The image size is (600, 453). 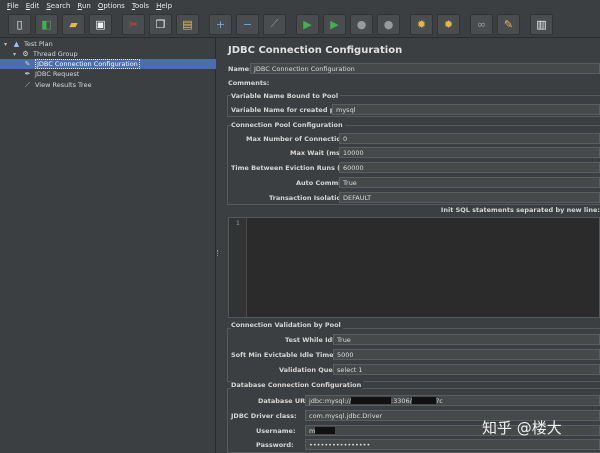 I want to click on toolbar: ▯ ◧ ▰ ▣ ✂ ❐ ▤ + − ⟋ ▶ ▶ ● ● ✹ ✹ ∞ ✎ ▥, so click(x=300, y=24).